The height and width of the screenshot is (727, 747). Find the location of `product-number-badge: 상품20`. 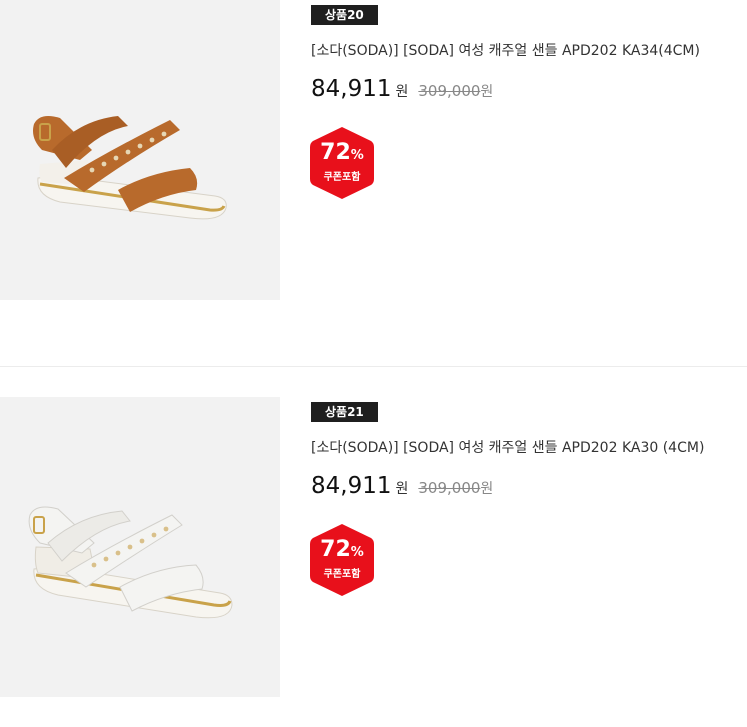

product-number-badge: 상품20 is located at coordinates (344, 15).